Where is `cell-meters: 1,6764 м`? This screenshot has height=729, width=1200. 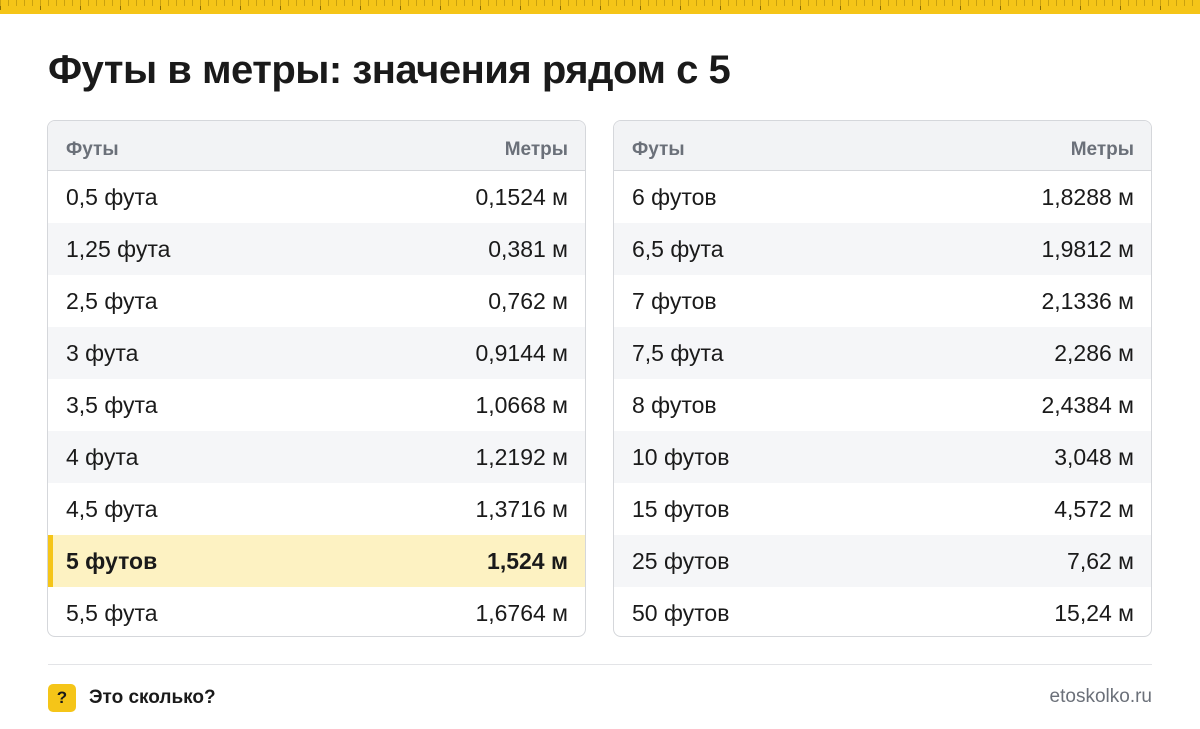 cell-meters: 1,6764 м is located at coordinates (521, 612).